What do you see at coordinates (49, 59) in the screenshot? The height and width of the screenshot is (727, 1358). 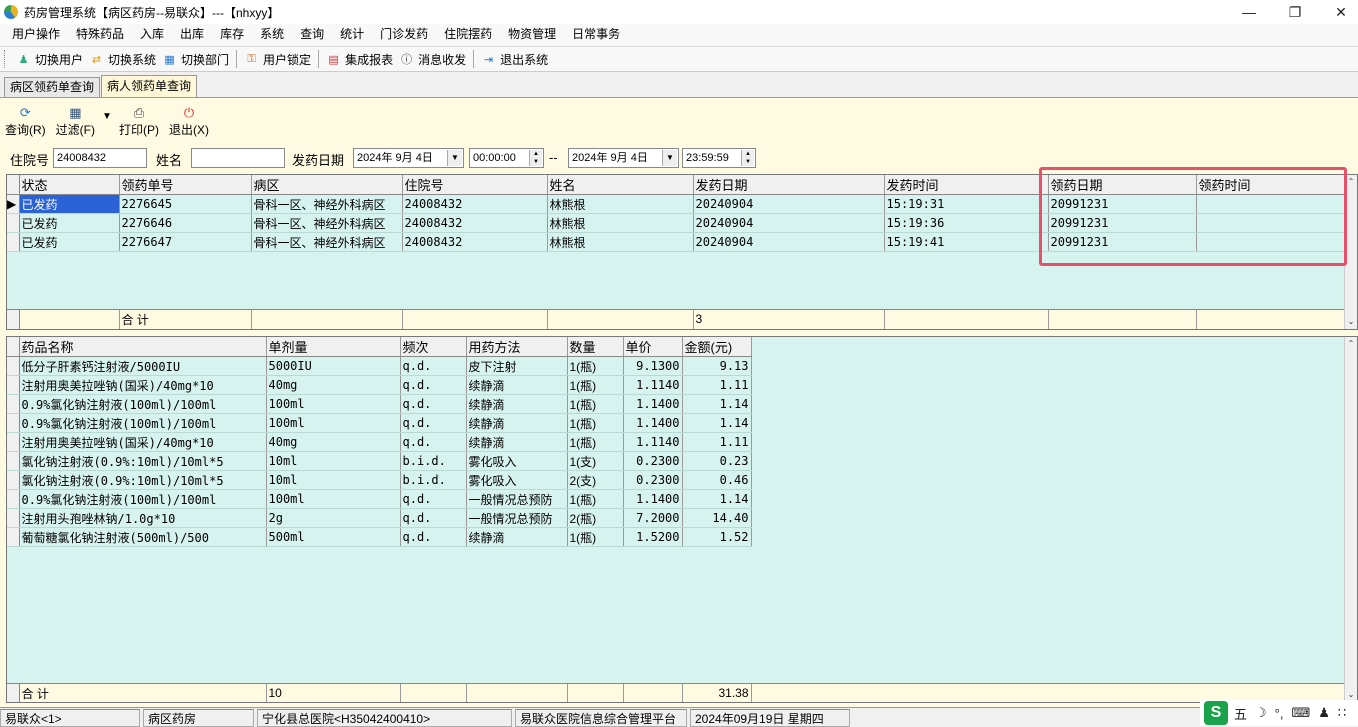 I see `toolbar-button-0: ♟ 切换用户` at bounding box center [49, 59].